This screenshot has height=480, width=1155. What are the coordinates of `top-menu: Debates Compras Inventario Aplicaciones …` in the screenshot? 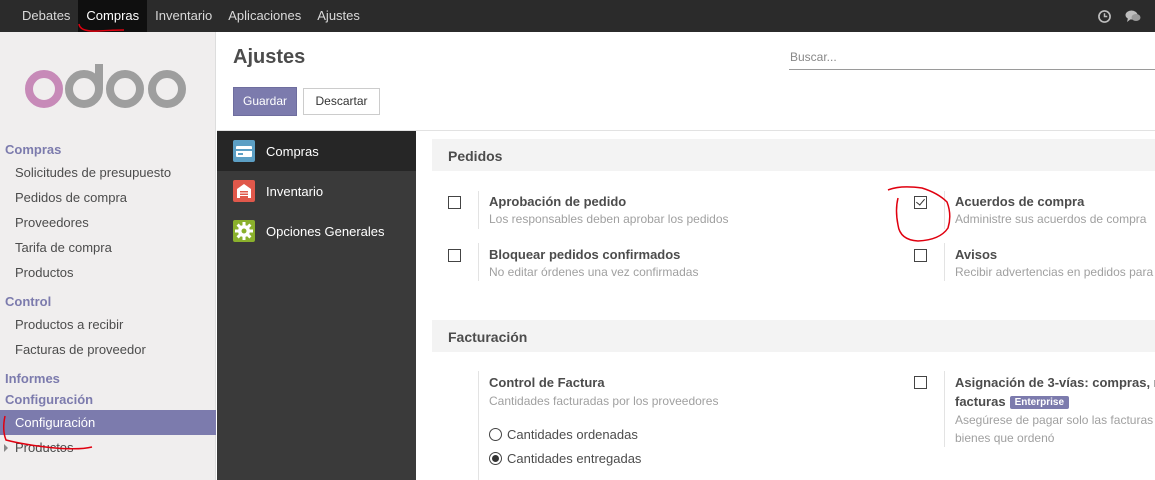 It's located at (184, 16).